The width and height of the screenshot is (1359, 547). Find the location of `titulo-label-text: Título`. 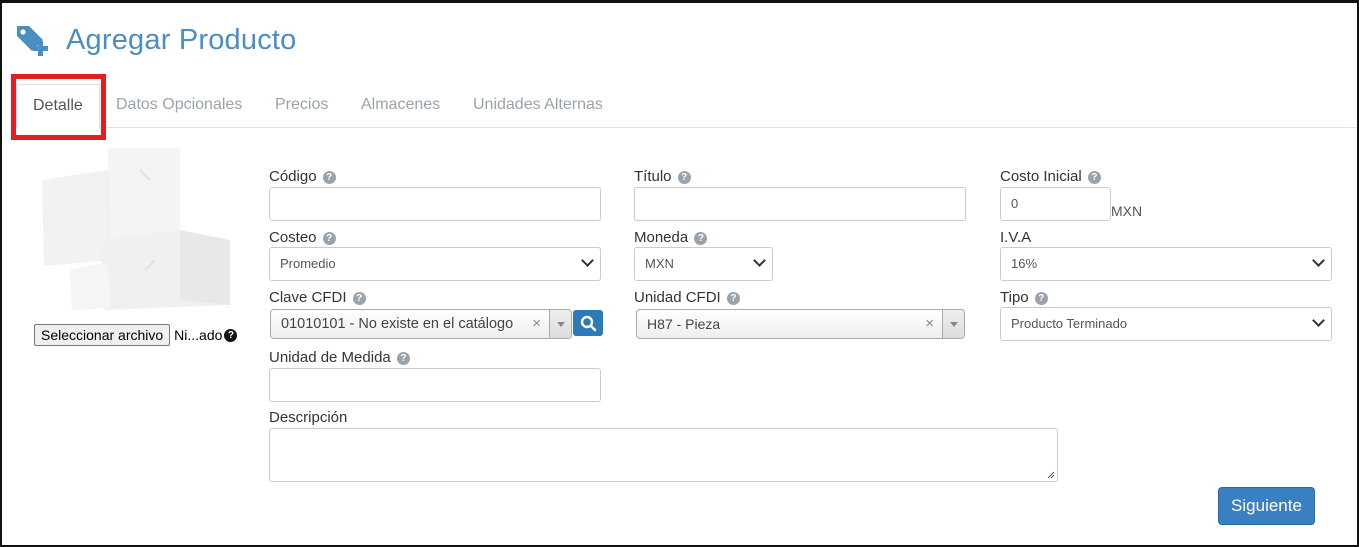

titulo-label-text: Título is located at coordinates (653, 176).